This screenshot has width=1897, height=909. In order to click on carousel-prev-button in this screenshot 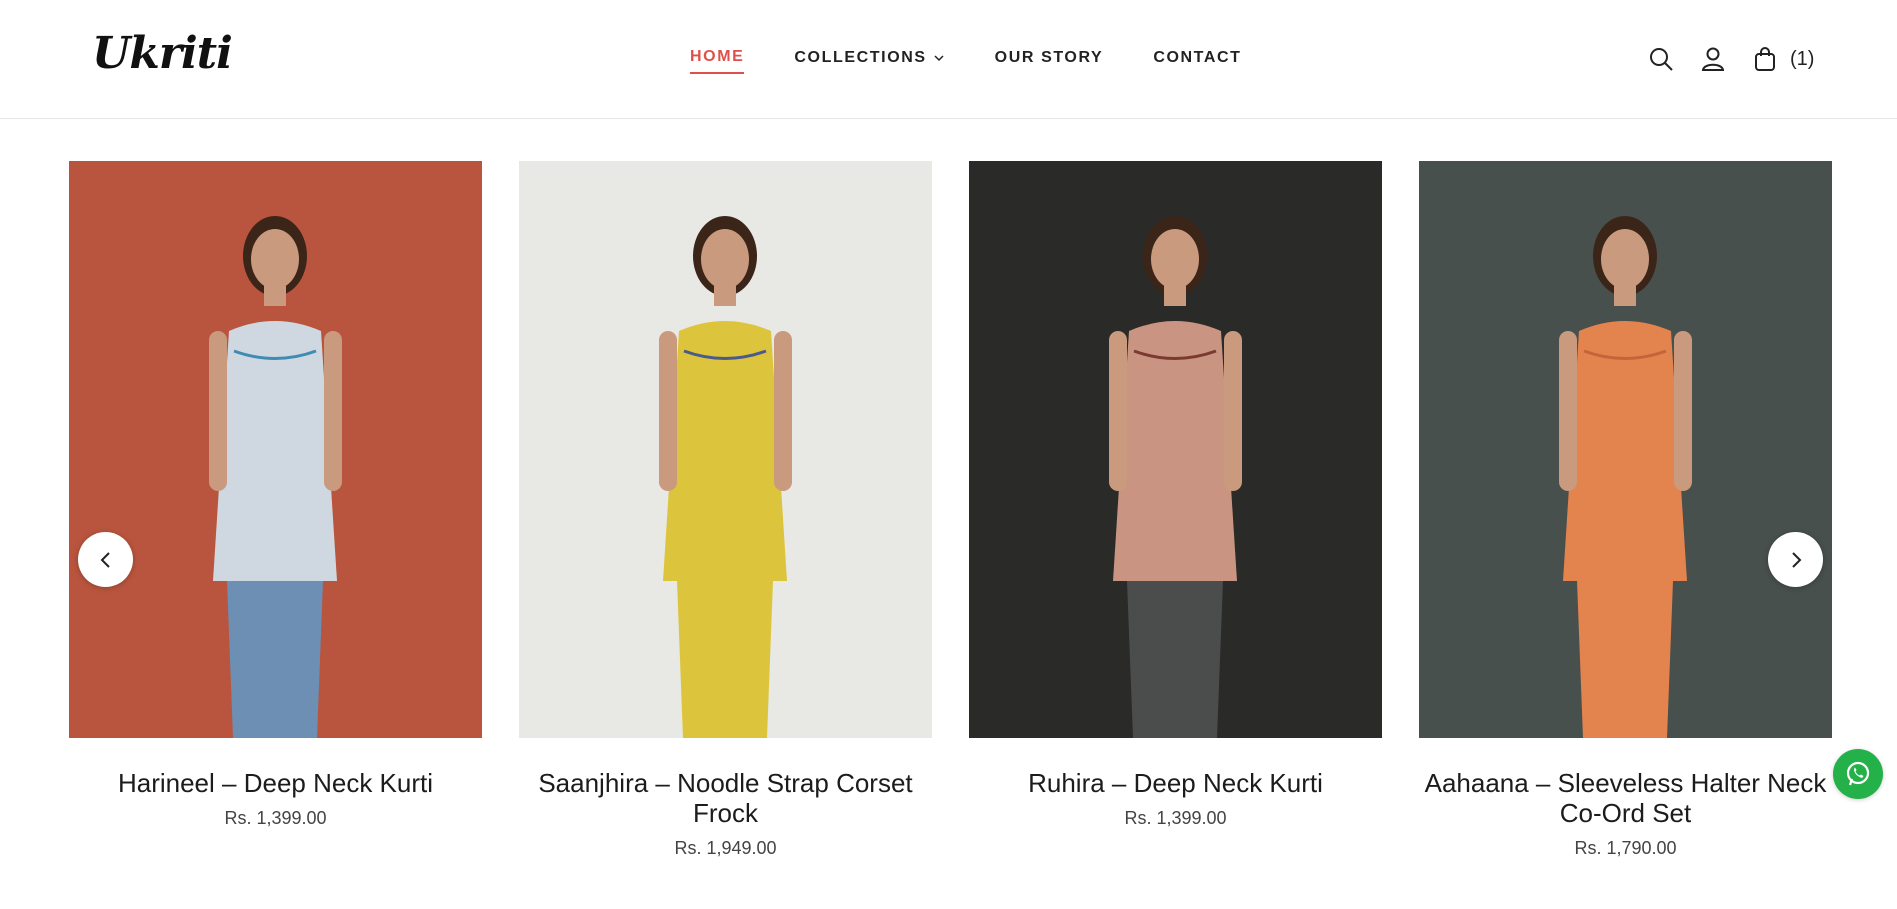, I will do `click(105, 559)`.